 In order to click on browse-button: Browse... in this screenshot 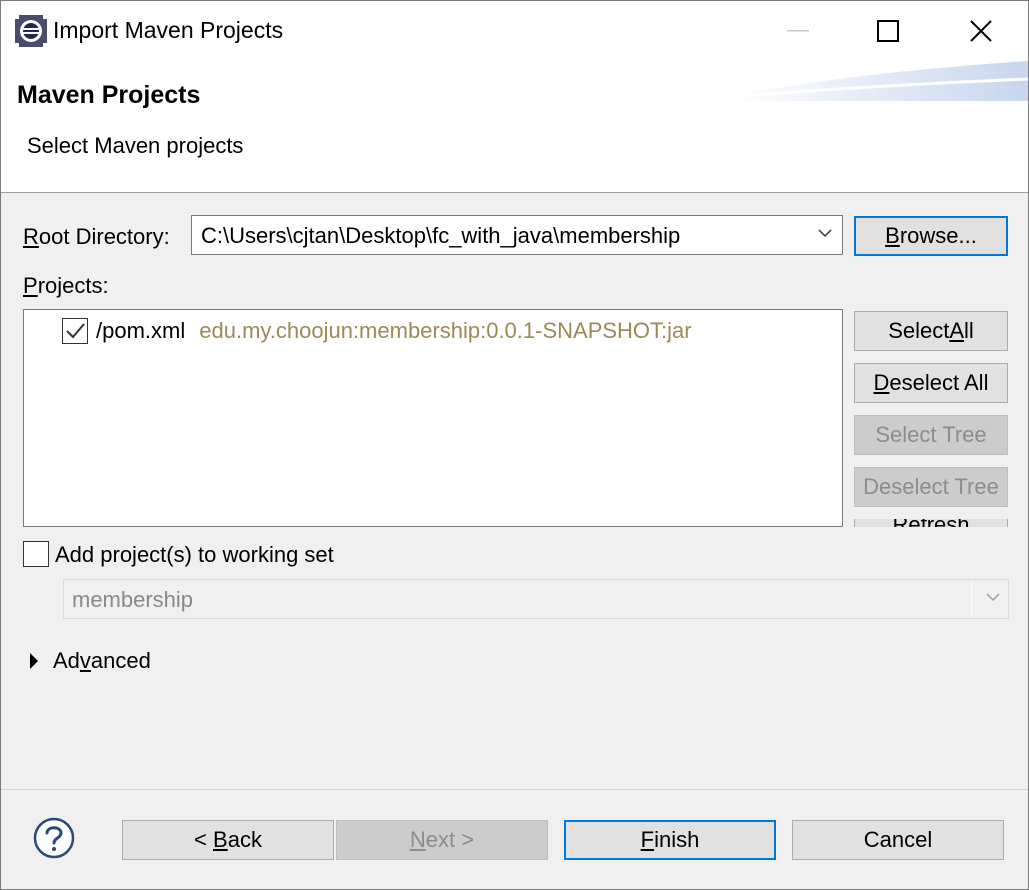, I will do `click(931, 236)`.